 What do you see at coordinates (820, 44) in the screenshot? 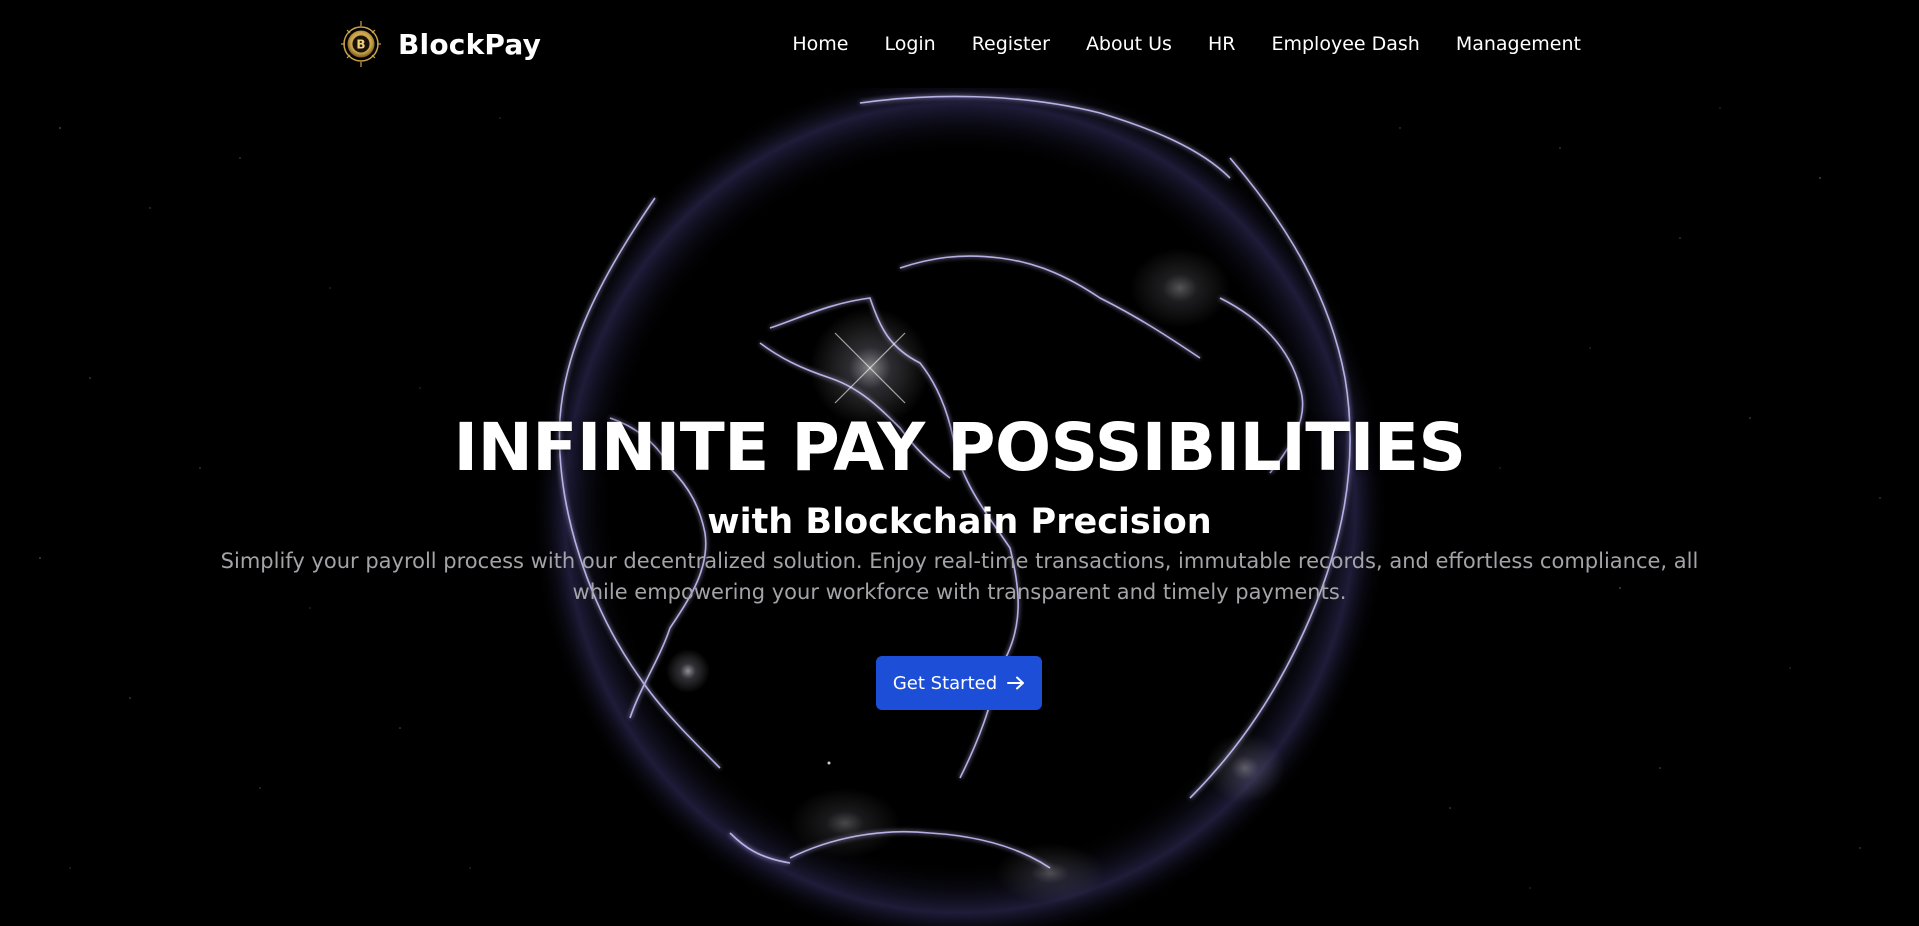
I see `nav-link-home: Home` at bounding box center [820, 44].